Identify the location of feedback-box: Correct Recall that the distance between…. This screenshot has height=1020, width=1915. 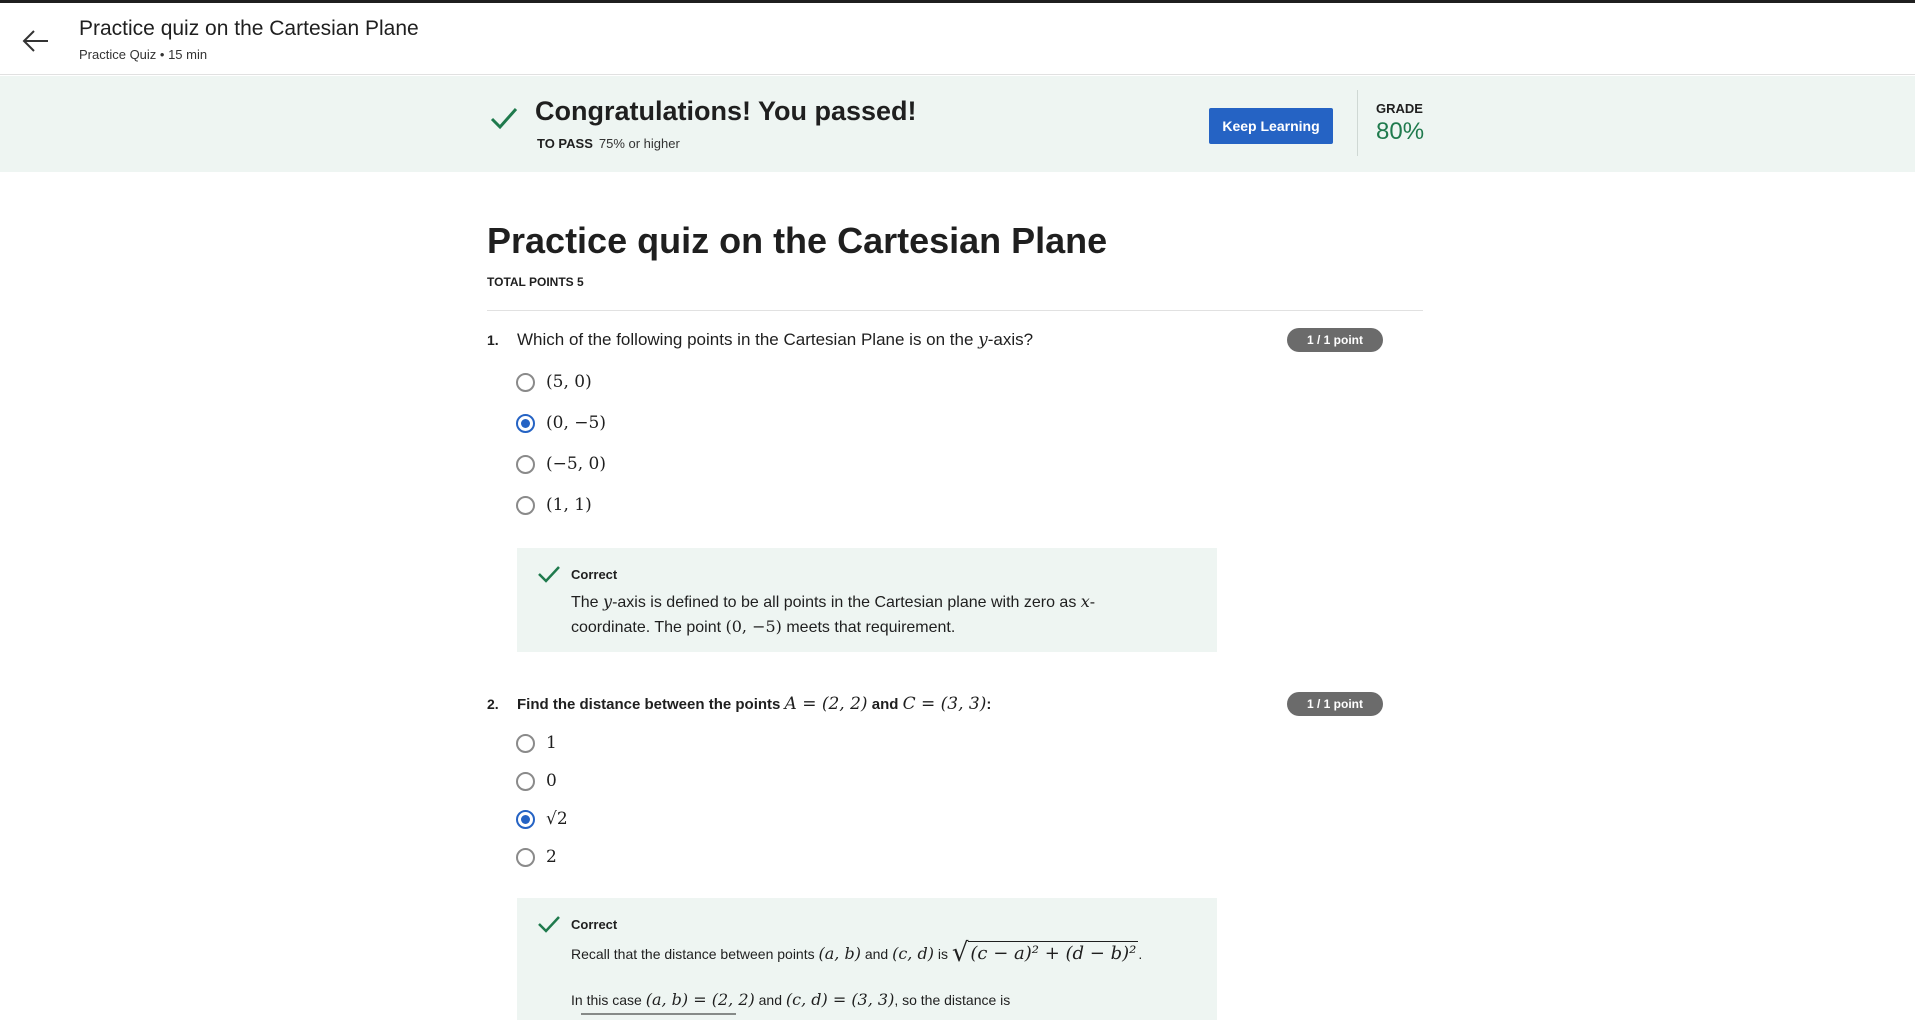
(867, 959).